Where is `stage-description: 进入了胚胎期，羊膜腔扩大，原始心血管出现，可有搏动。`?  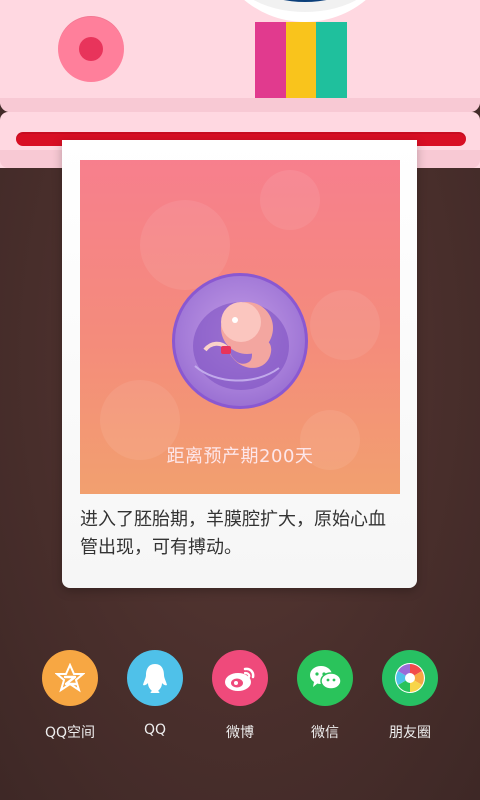
stage-description: 进入了胚胎期，羊膜腔扩大，原始心血管出现，可有搏动。 is located at coordinates (233, 533).